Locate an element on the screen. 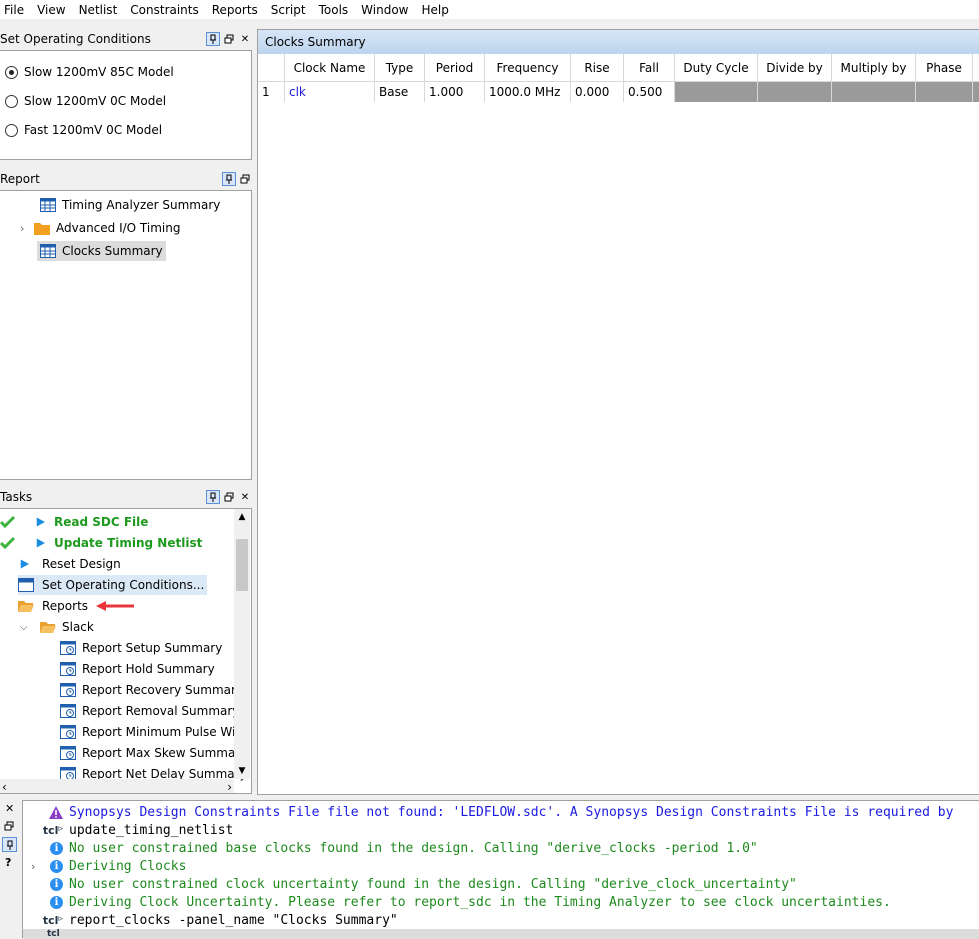 The image size is (979, 939). menu-tools: Tools is located at coordinates (335, 10).